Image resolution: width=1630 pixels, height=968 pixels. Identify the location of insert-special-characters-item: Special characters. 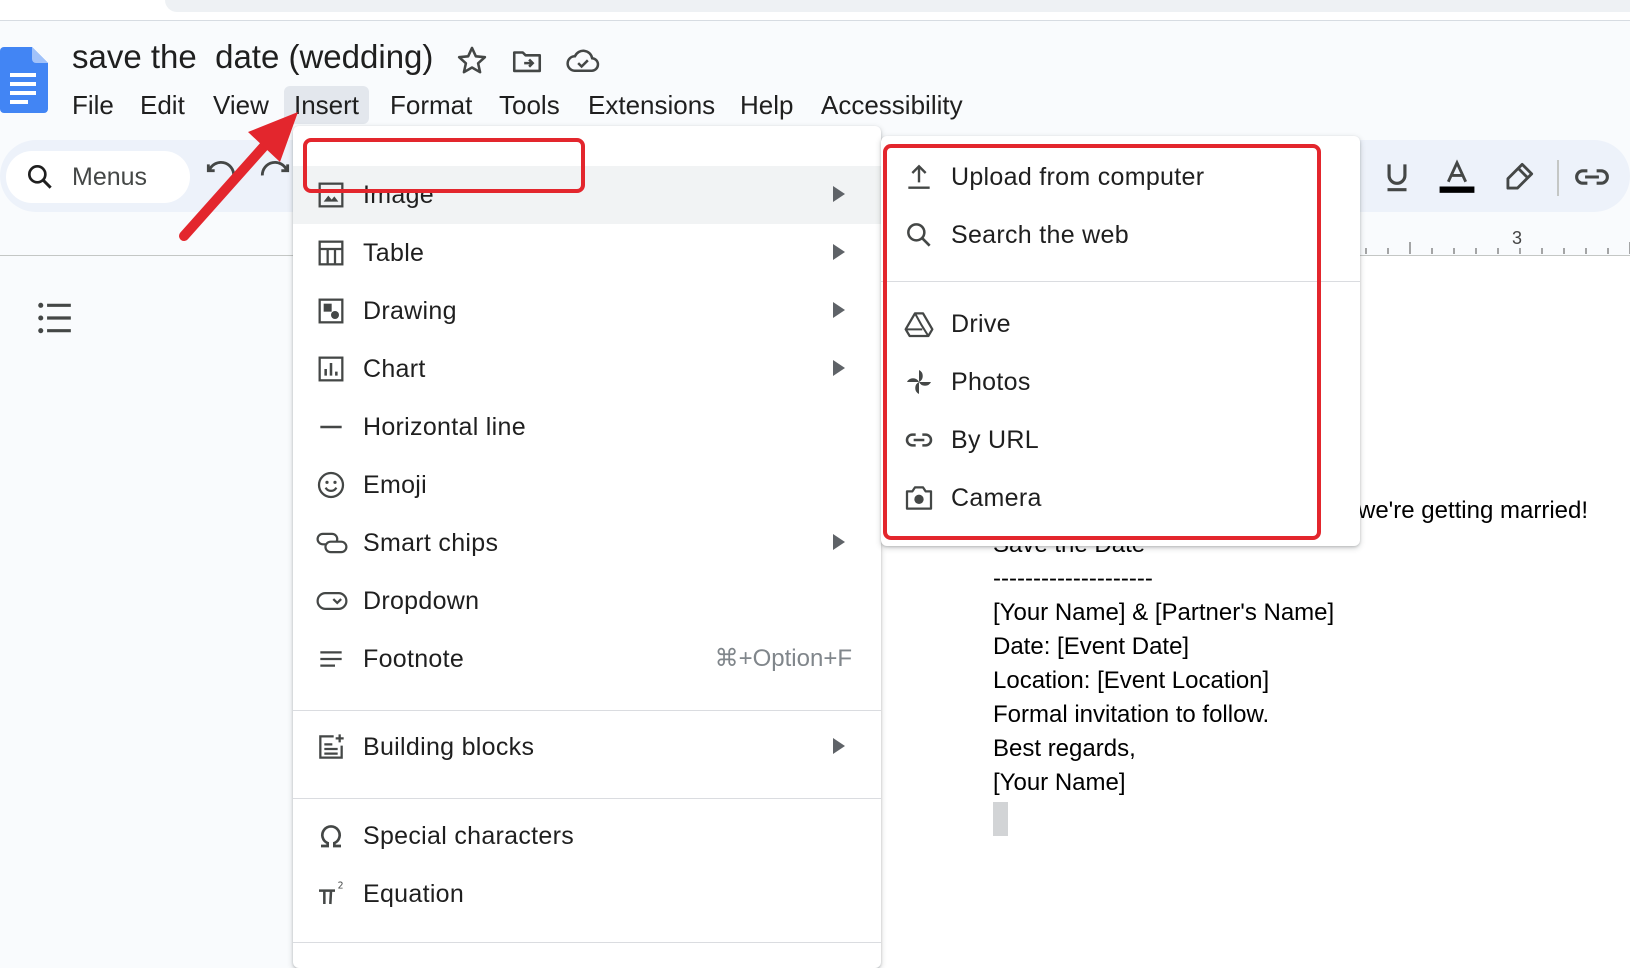
(587, 836).